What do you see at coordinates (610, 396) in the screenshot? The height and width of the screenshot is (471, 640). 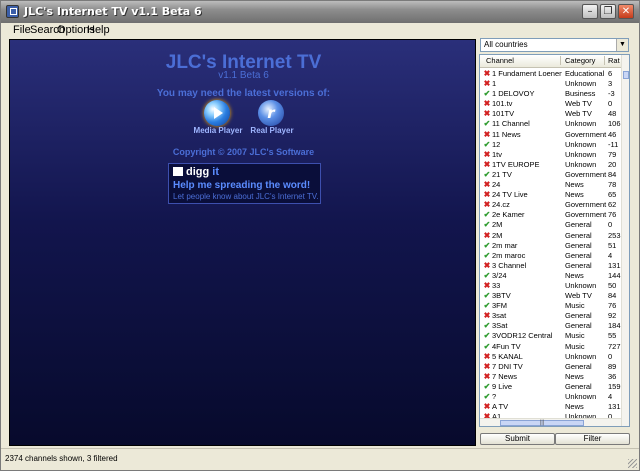 I see `channel-rating: 4` at bounding box center [610, 396].